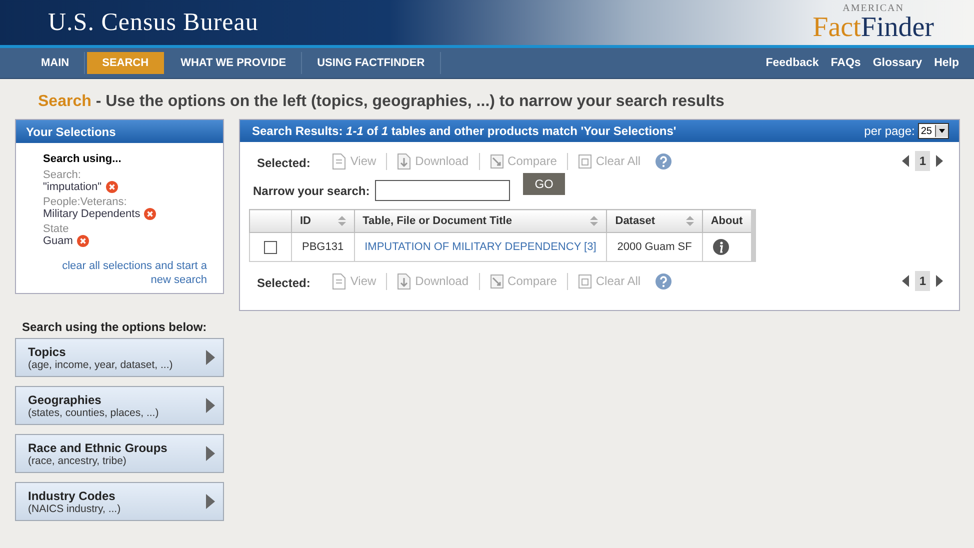 The height and width of the screenshot is (548, 974). Describe the element at coordinates (442, 190) in the screenshot. I see `narrow-search-field` at that location.